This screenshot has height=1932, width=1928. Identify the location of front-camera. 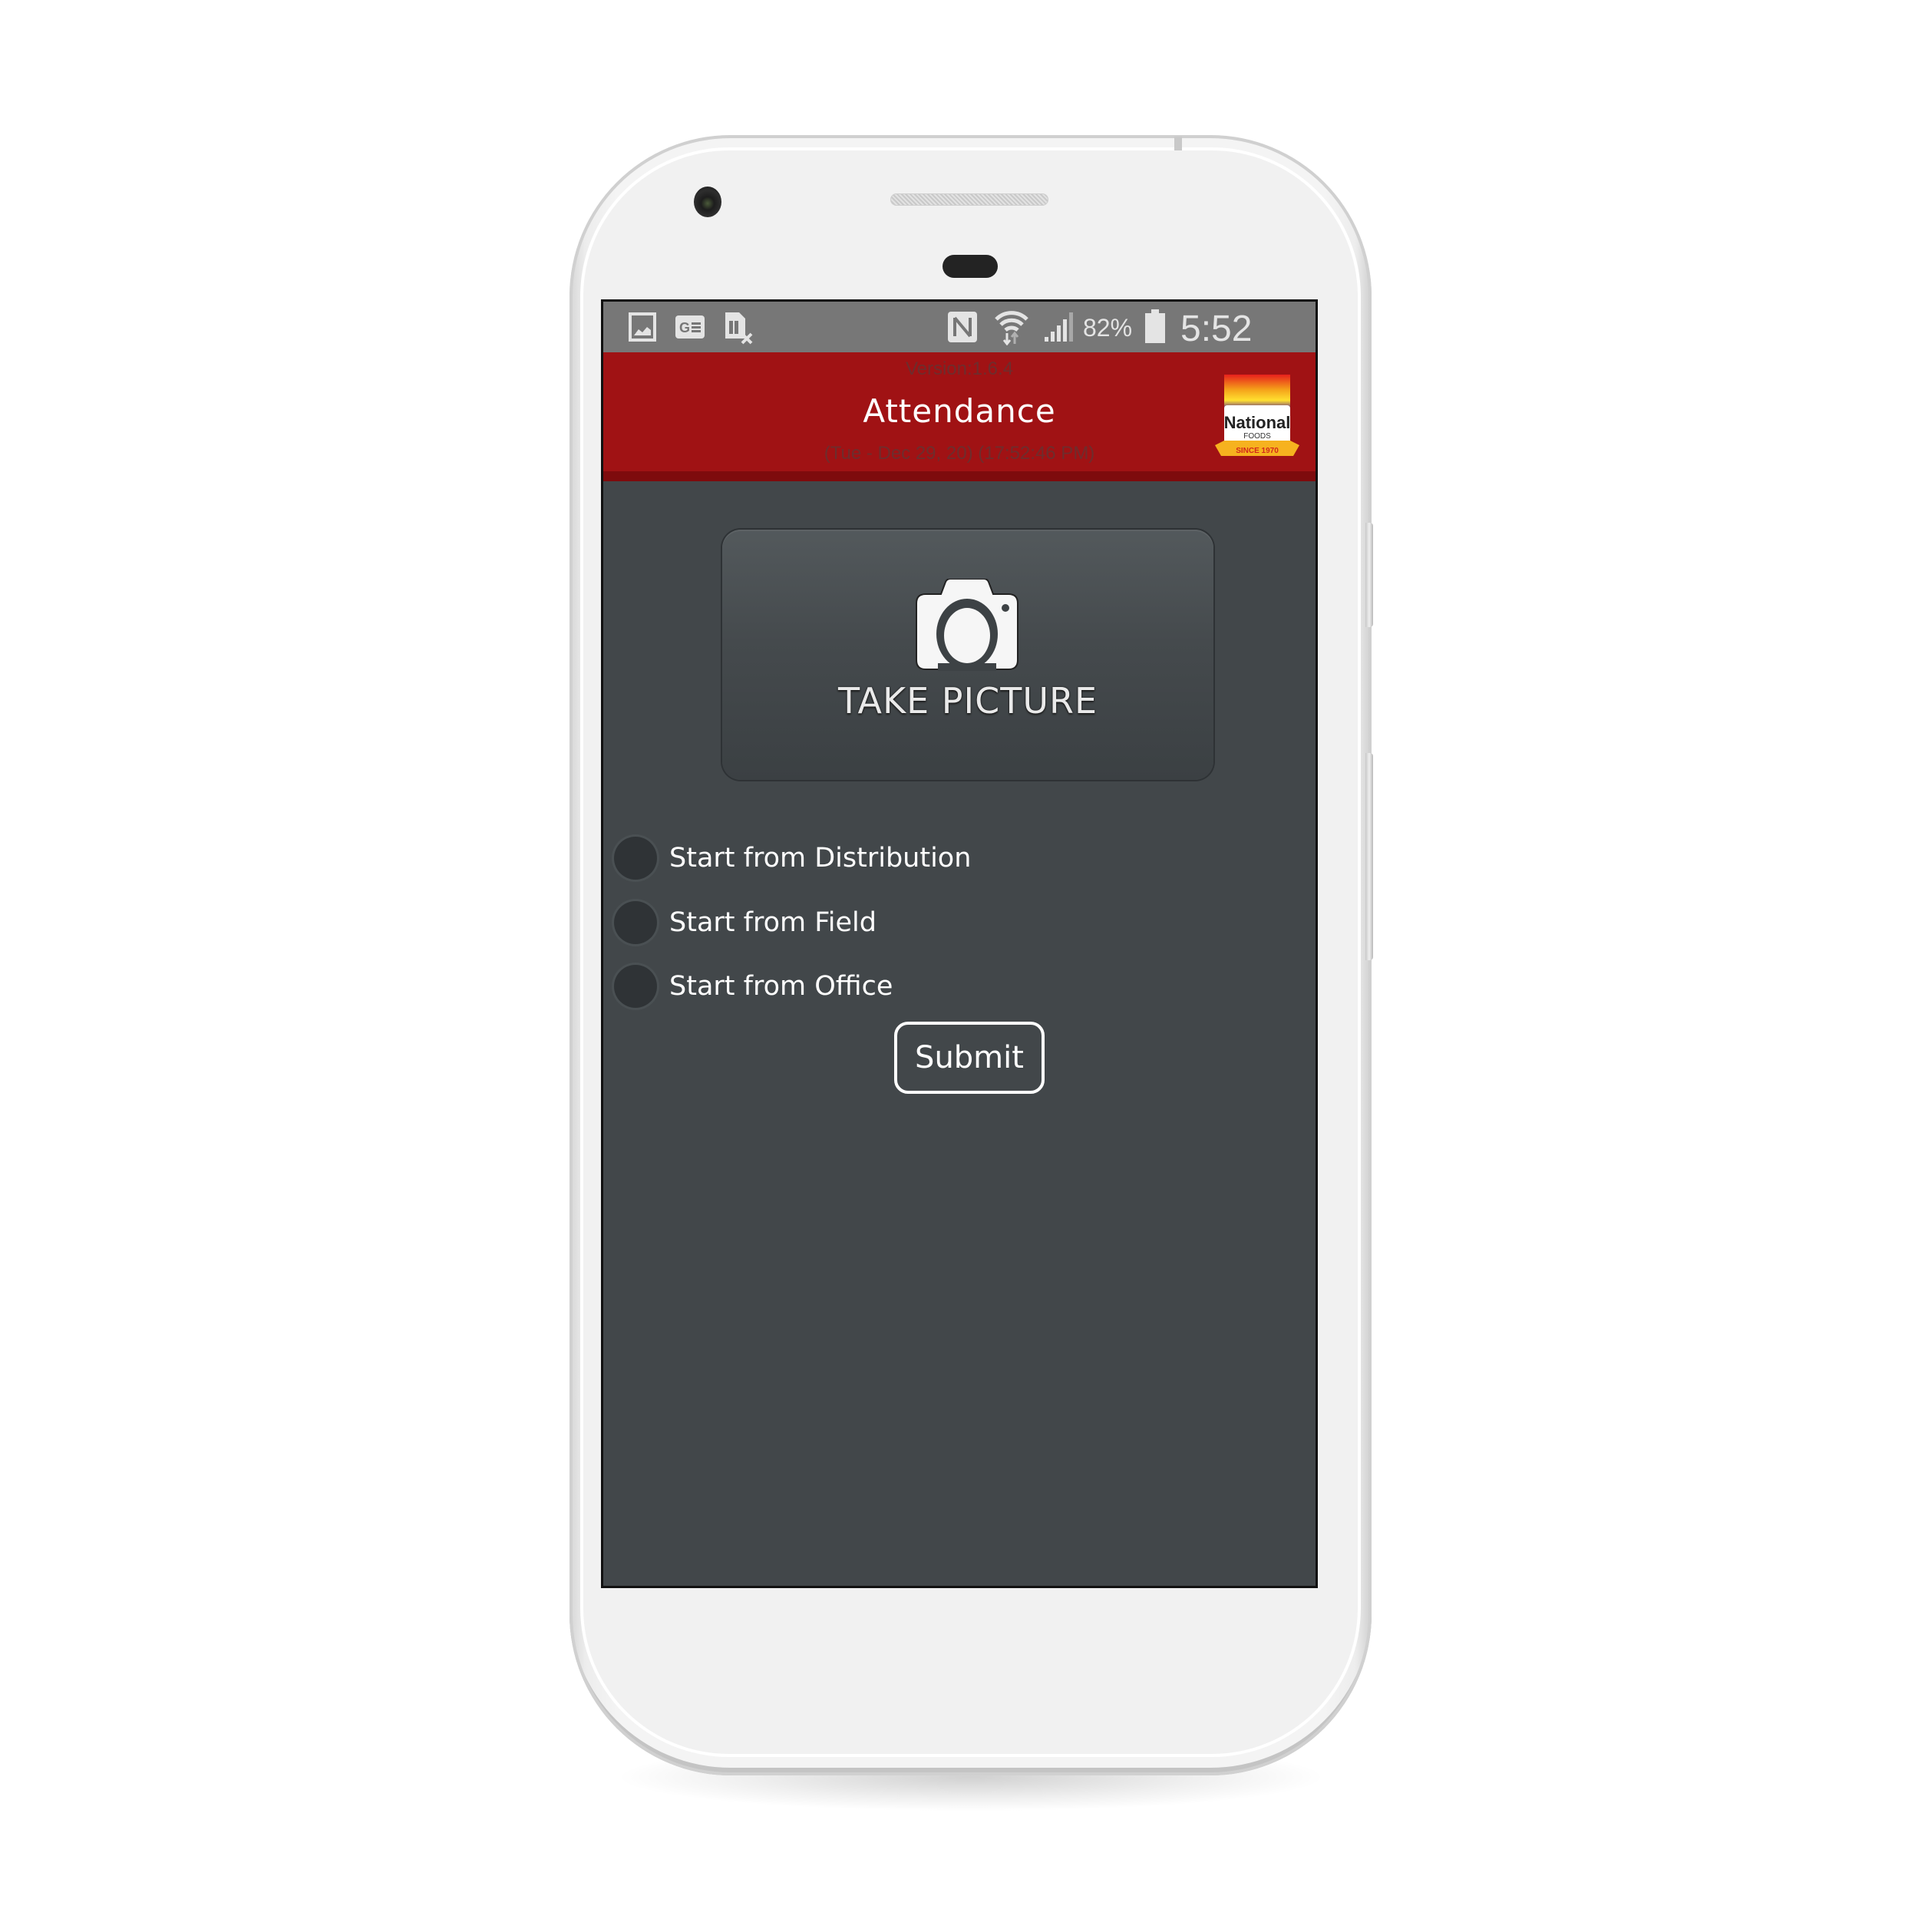
(707, 202).